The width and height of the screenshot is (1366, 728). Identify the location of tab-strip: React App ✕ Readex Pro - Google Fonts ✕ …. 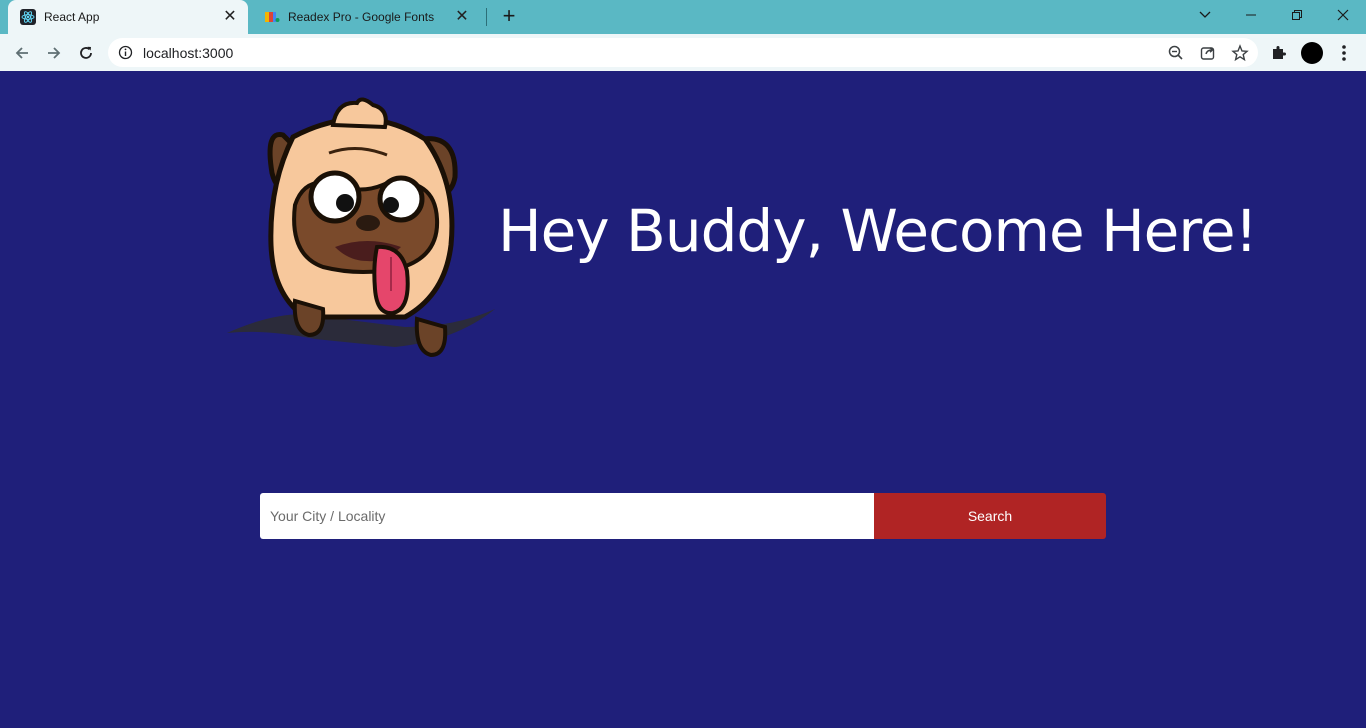
(683, 17).